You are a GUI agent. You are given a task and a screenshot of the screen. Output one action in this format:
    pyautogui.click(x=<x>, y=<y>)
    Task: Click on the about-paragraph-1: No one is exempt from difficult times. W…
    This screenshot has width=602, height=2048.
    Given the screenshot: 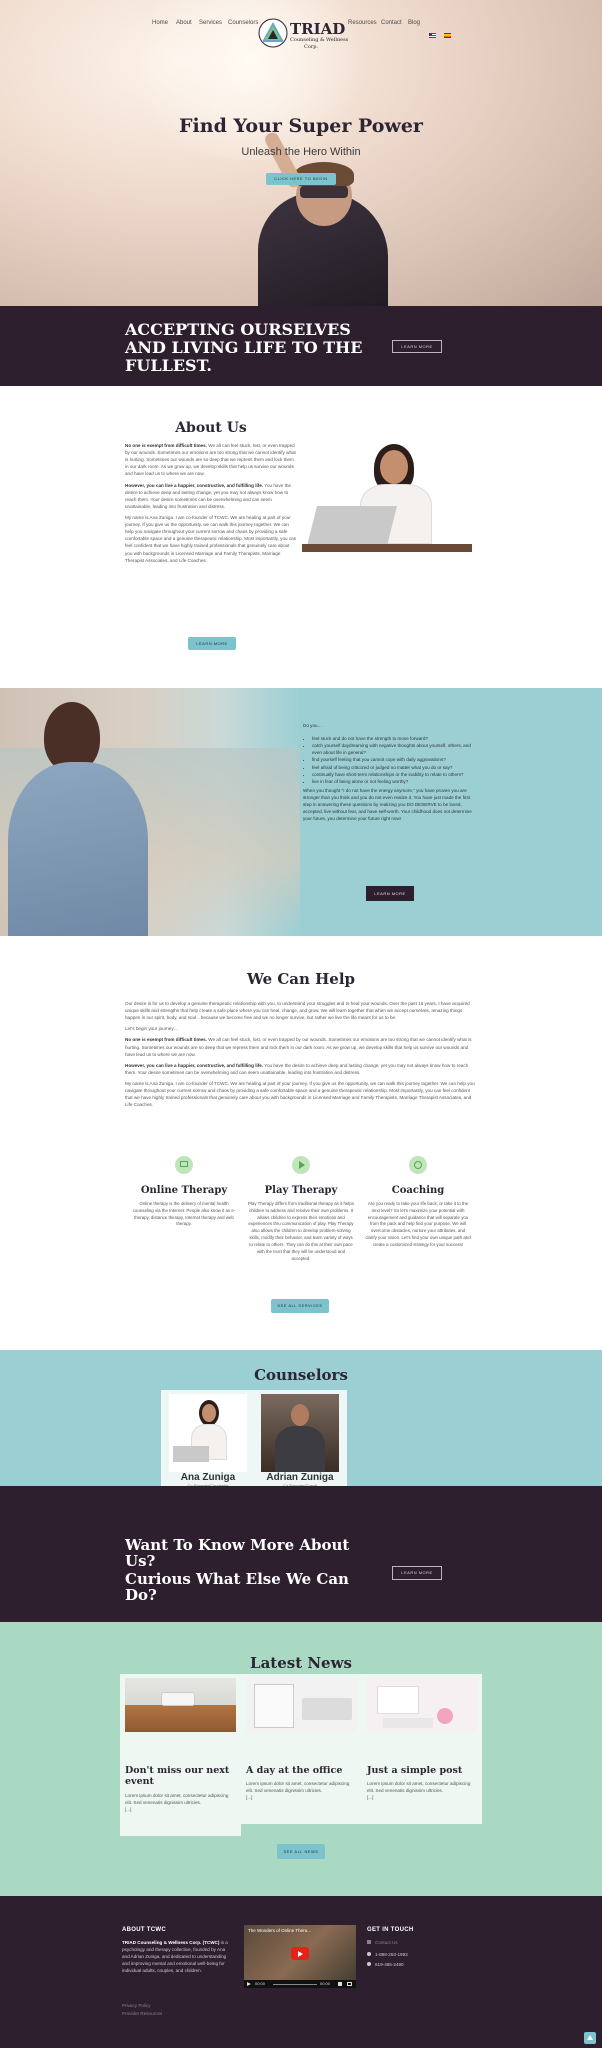 What is the action you would take?
    pyautogui.click(x=210, y=460)
    